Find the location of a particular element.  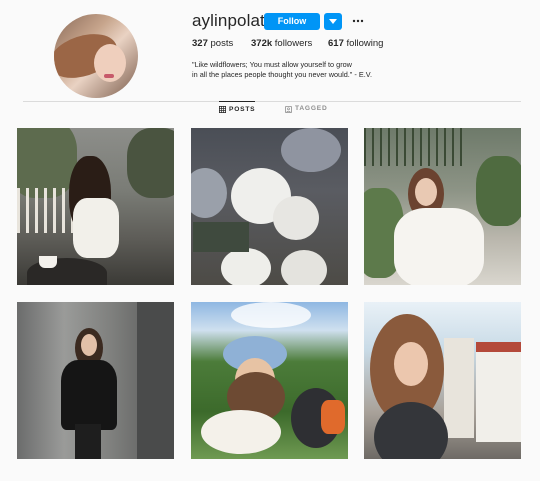

posts-label: posts is located at coordinates (222, 43).